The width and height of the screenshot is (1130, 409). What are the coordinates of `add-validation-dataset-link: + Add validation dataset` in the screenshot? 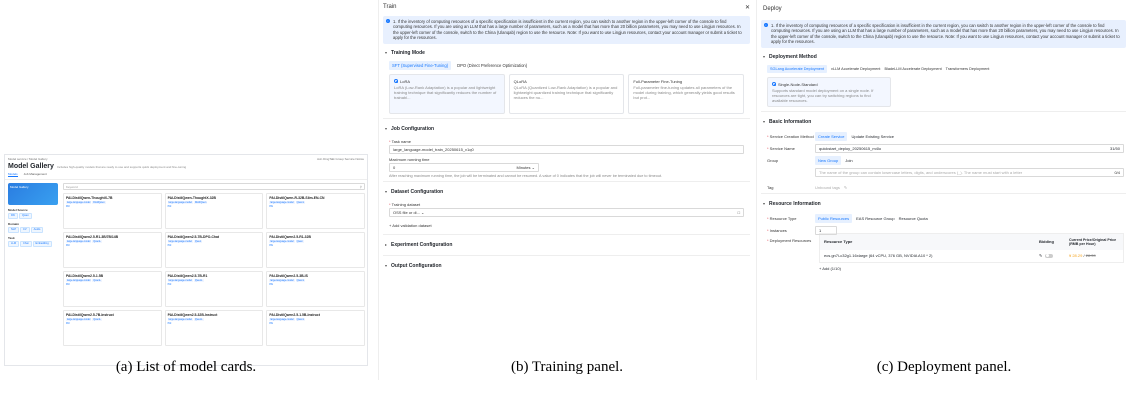 It's located at (566, 225).